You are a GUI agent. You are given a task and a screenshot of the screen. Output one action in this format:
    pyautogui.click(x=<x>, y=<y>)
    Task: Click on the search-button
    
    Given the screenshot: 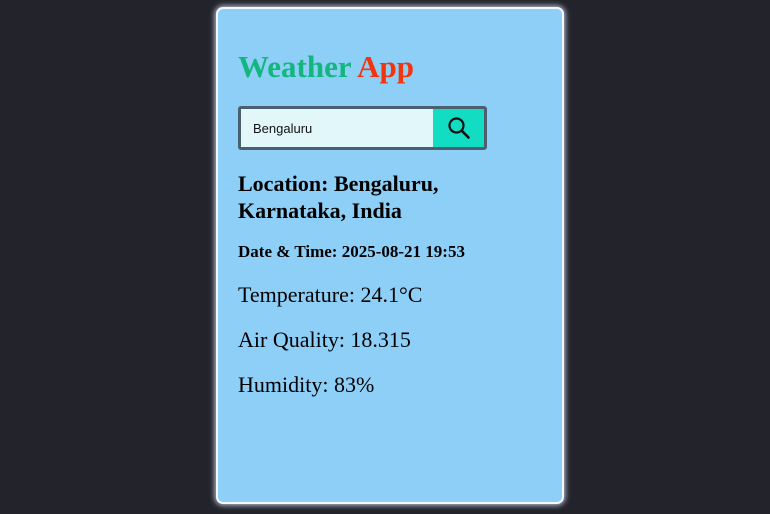 What is the action you would take?
    pyautogui.click(x=458, y=128)
    